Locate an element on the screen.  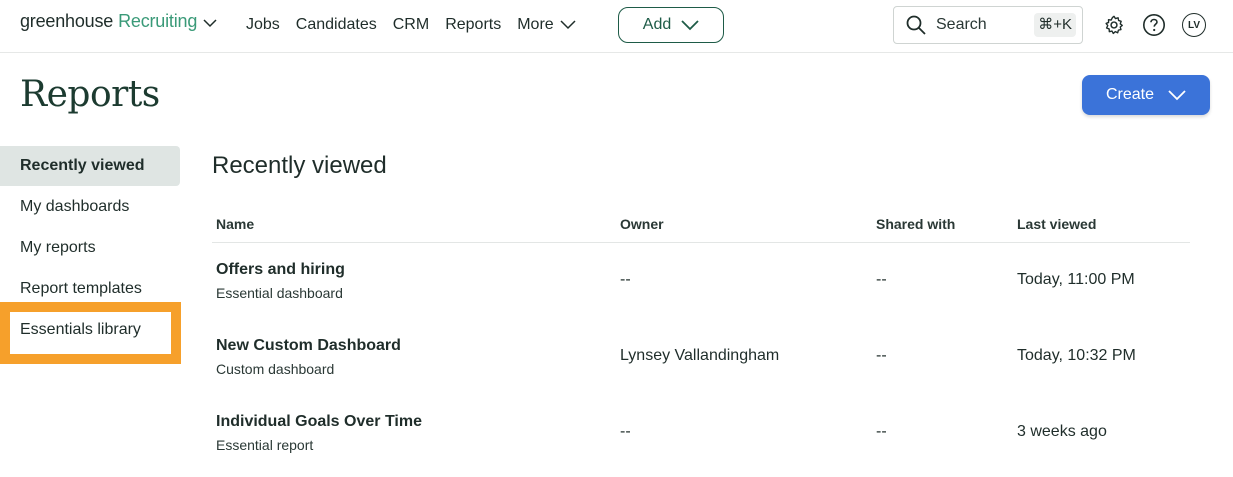
brand-name: greenhouse is located at coordinates (67, 21).